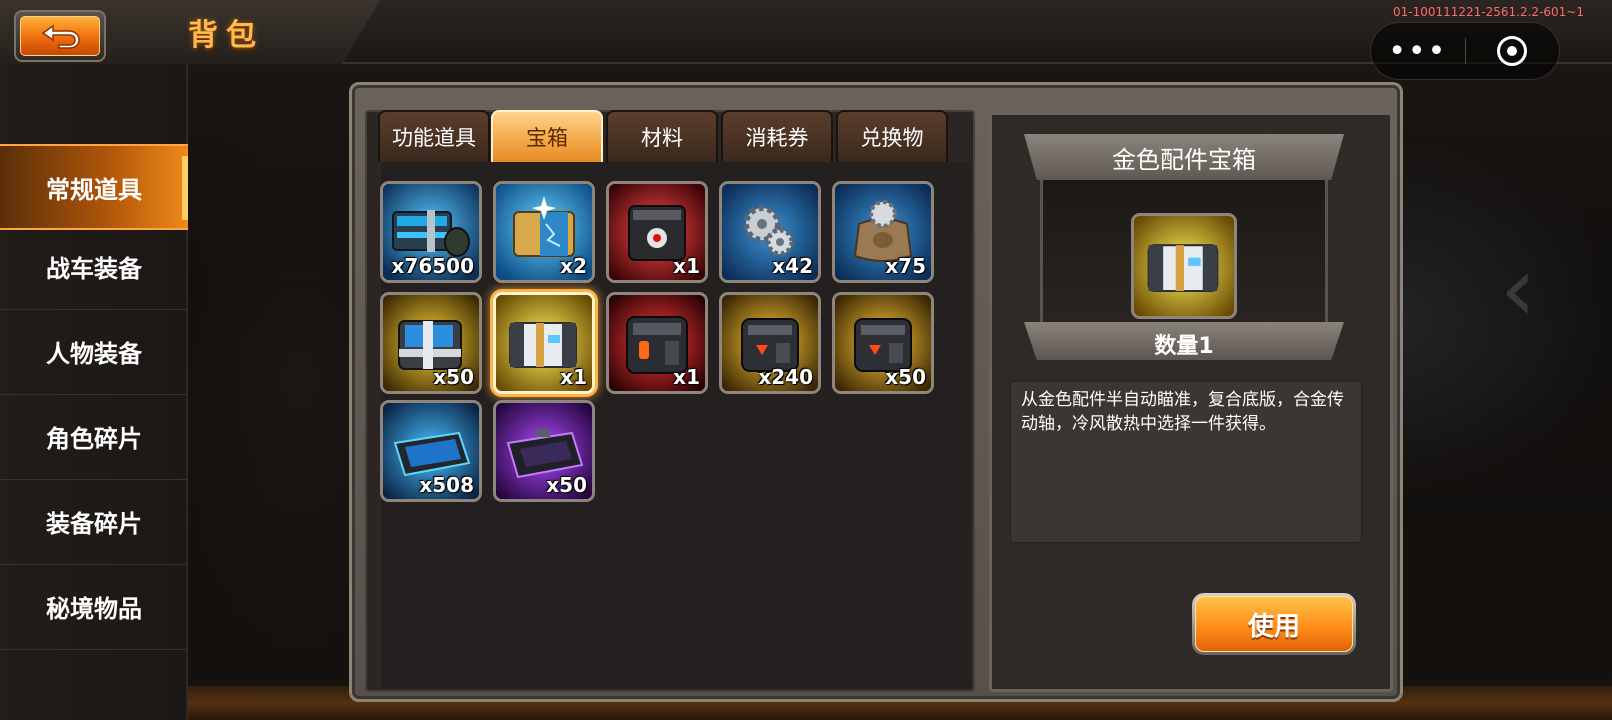  I want to click on miniprogram-capsule: •••, so click(1465, 51).